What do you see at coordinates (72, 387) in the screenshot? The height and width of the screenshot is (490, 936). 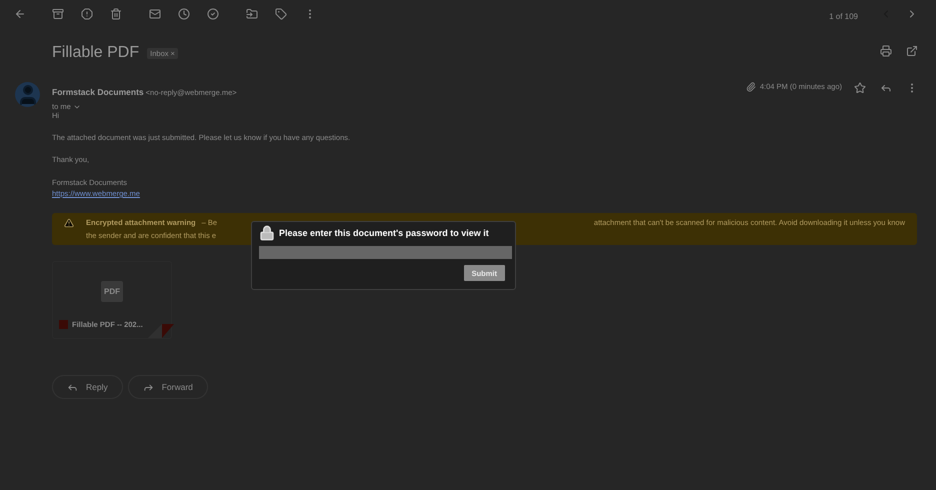 I see `reply-arrow-icon` at bounding box center [72, 387].